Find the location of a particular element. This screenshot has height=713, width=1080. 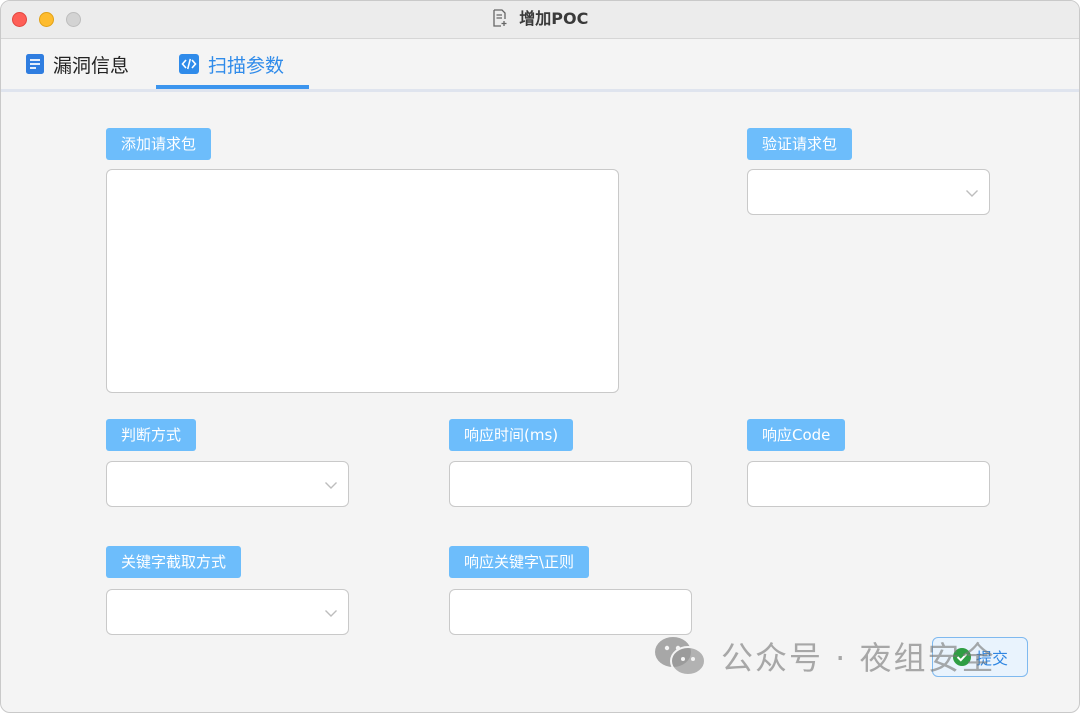

tab-vulnerability-info-label: 漏洞信息 is located at coordinates (91, 65).